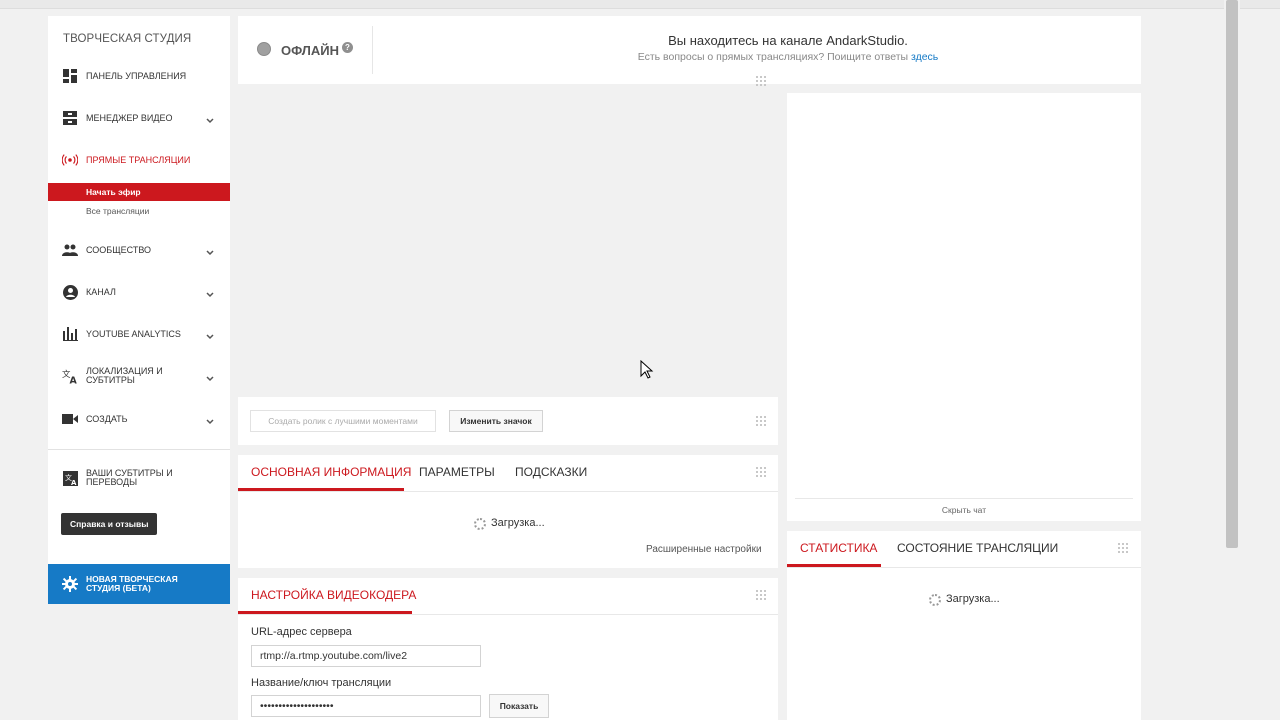  What do you see at coordinates (70, 478) in the screenshot?
I see `subtitles-icon: 文A` at bounding box center [70, 478].